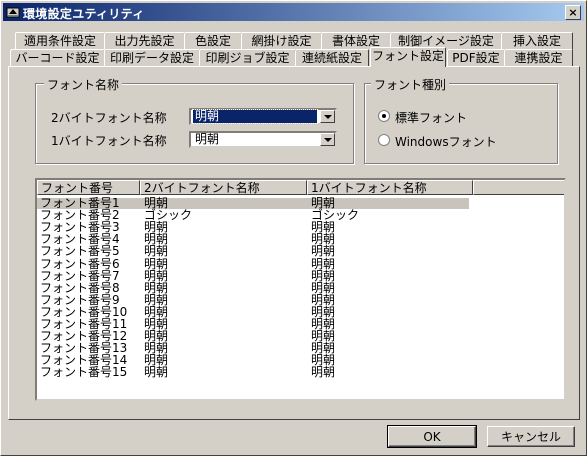 This screenshot has height=456, width=587. I want to click on table-row: フォント番号5 明朝 明朝, so click(253, 251).